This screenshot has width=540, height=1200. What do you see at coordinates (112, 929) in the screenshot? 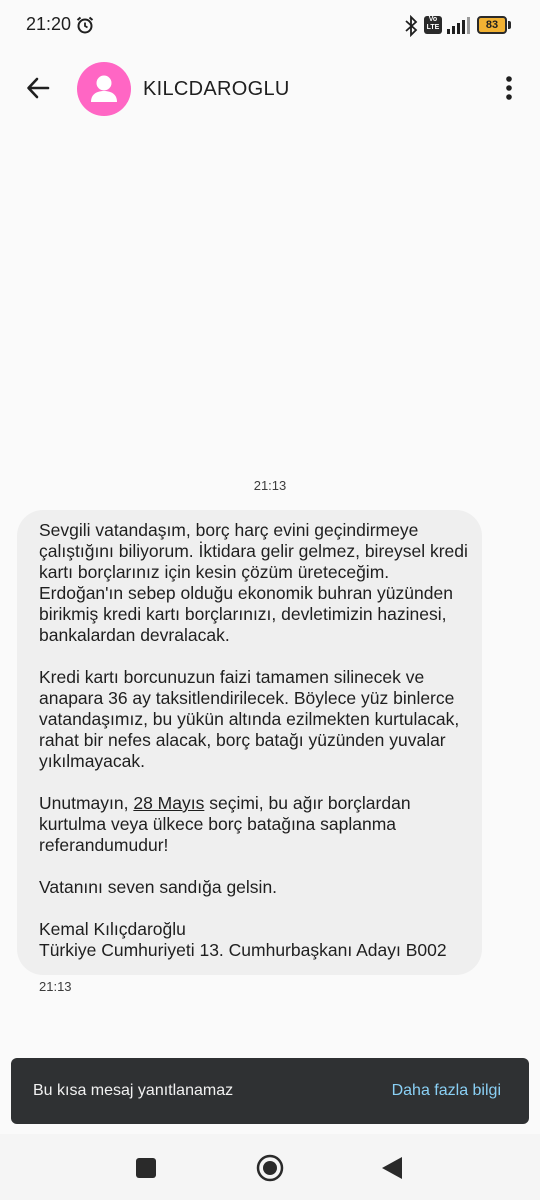
I see `signature-name: Kemal Kılıçdaroğlu` at bounding box center [112, 929].